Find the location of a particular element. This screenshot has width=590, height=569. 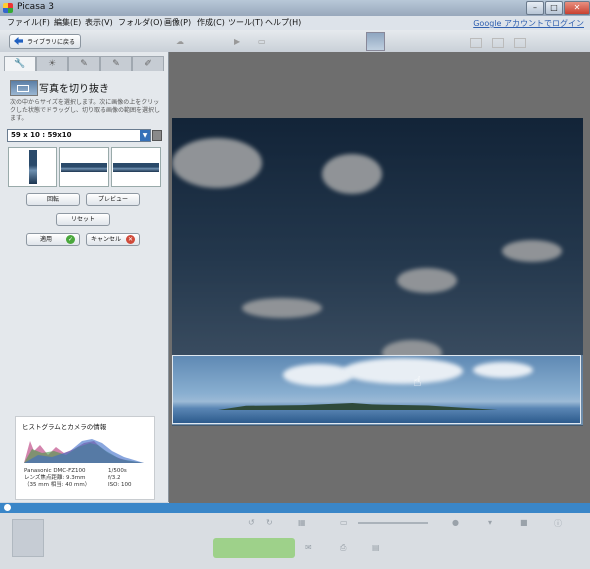

brush-icon: ✐ is located at coordinates (148, 64).